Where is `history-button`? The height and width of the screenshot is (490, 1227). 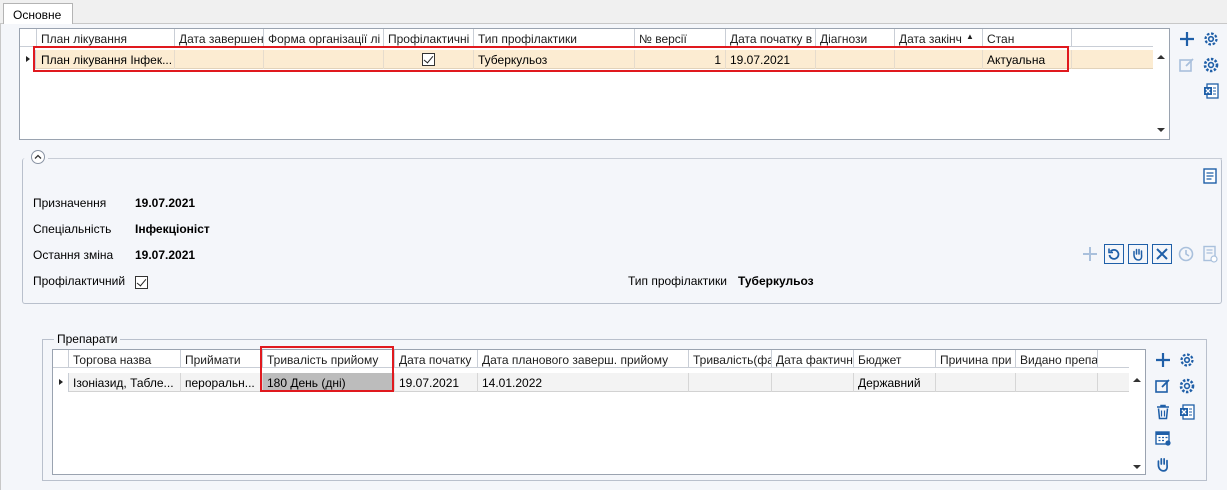 history-button is located at coordinates (1186, 254).